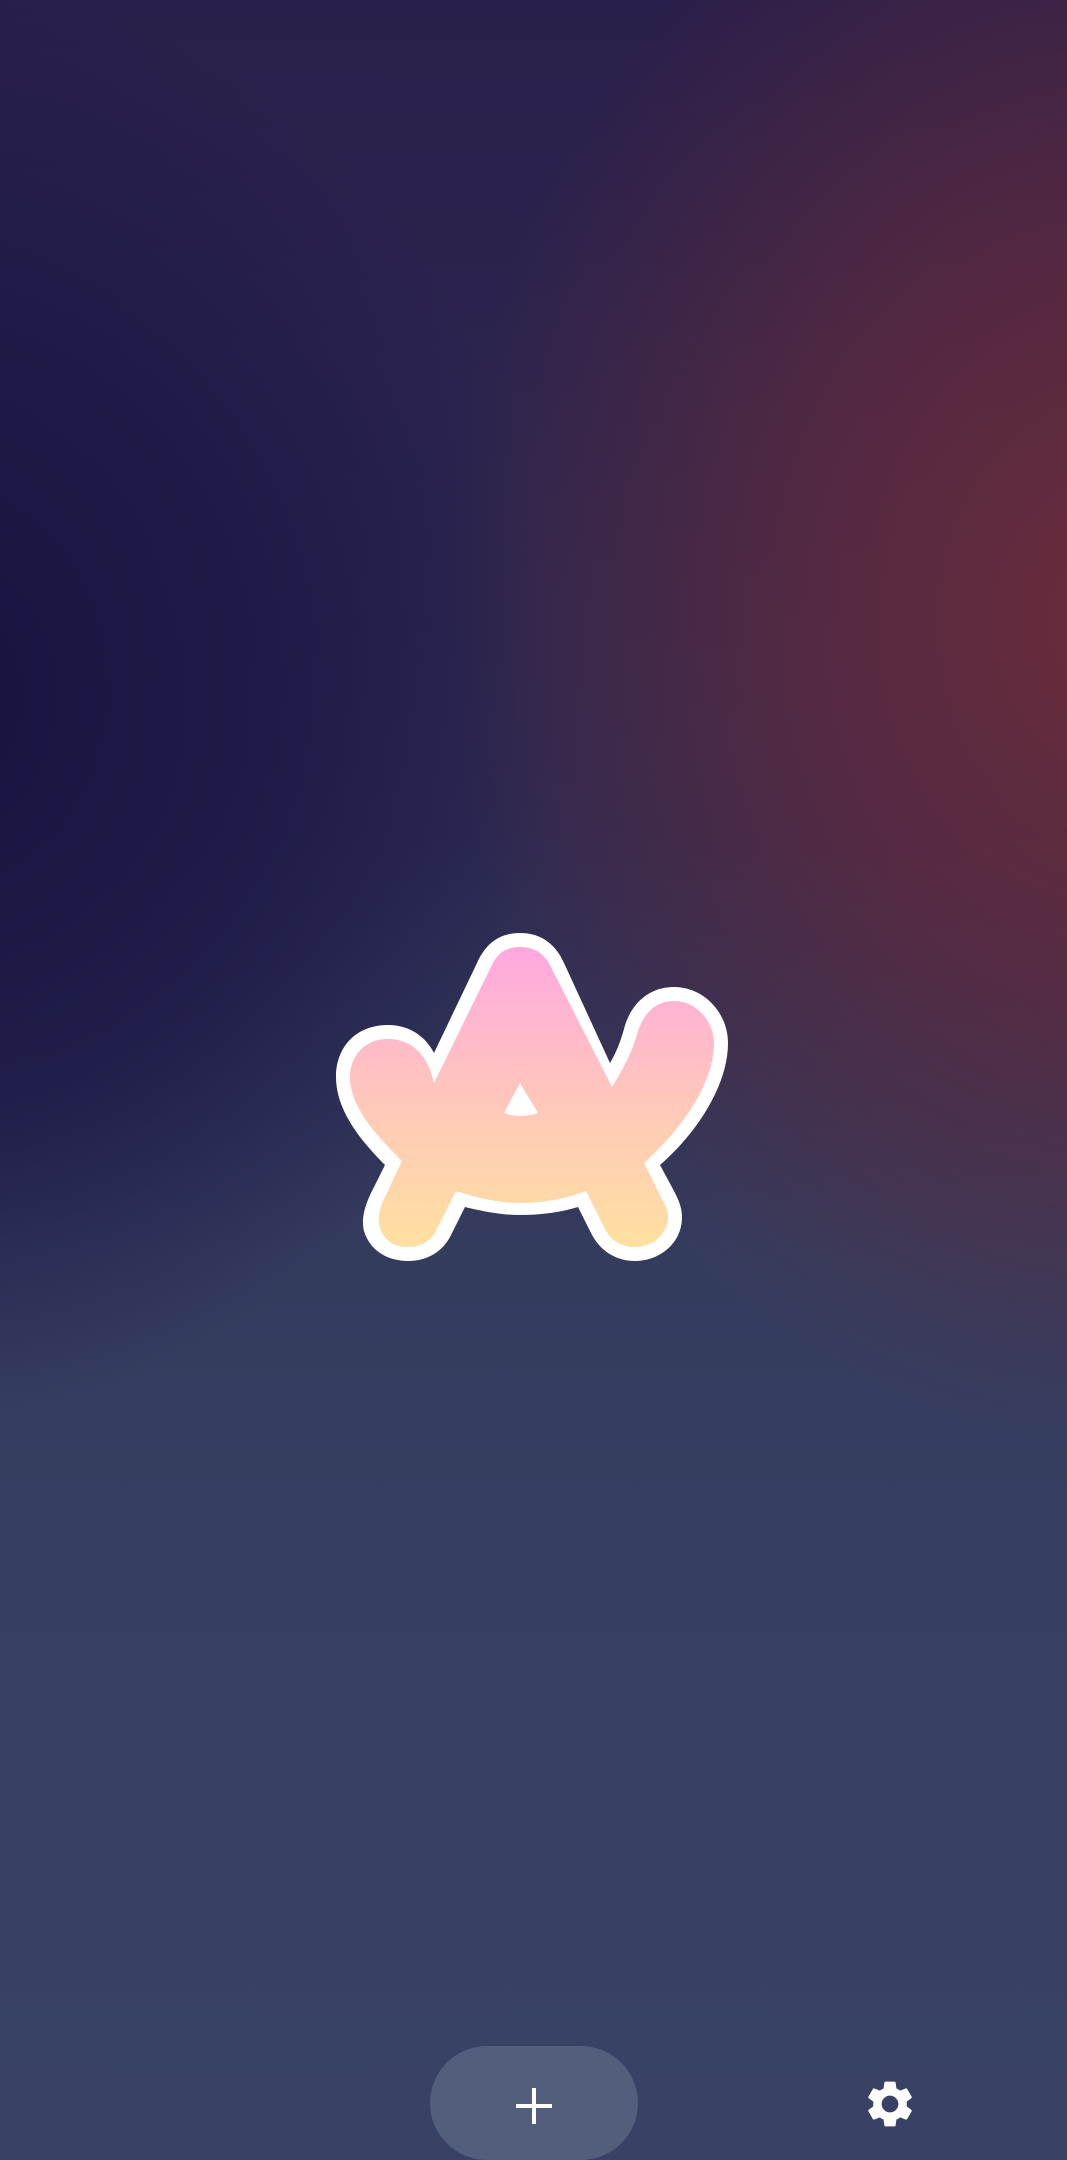 This screenshot has width=1067, height=2160. What do you see at coordinates (532, 1097) in the screenshot?
I see `app-logo` at bounding box center [532, 1097].